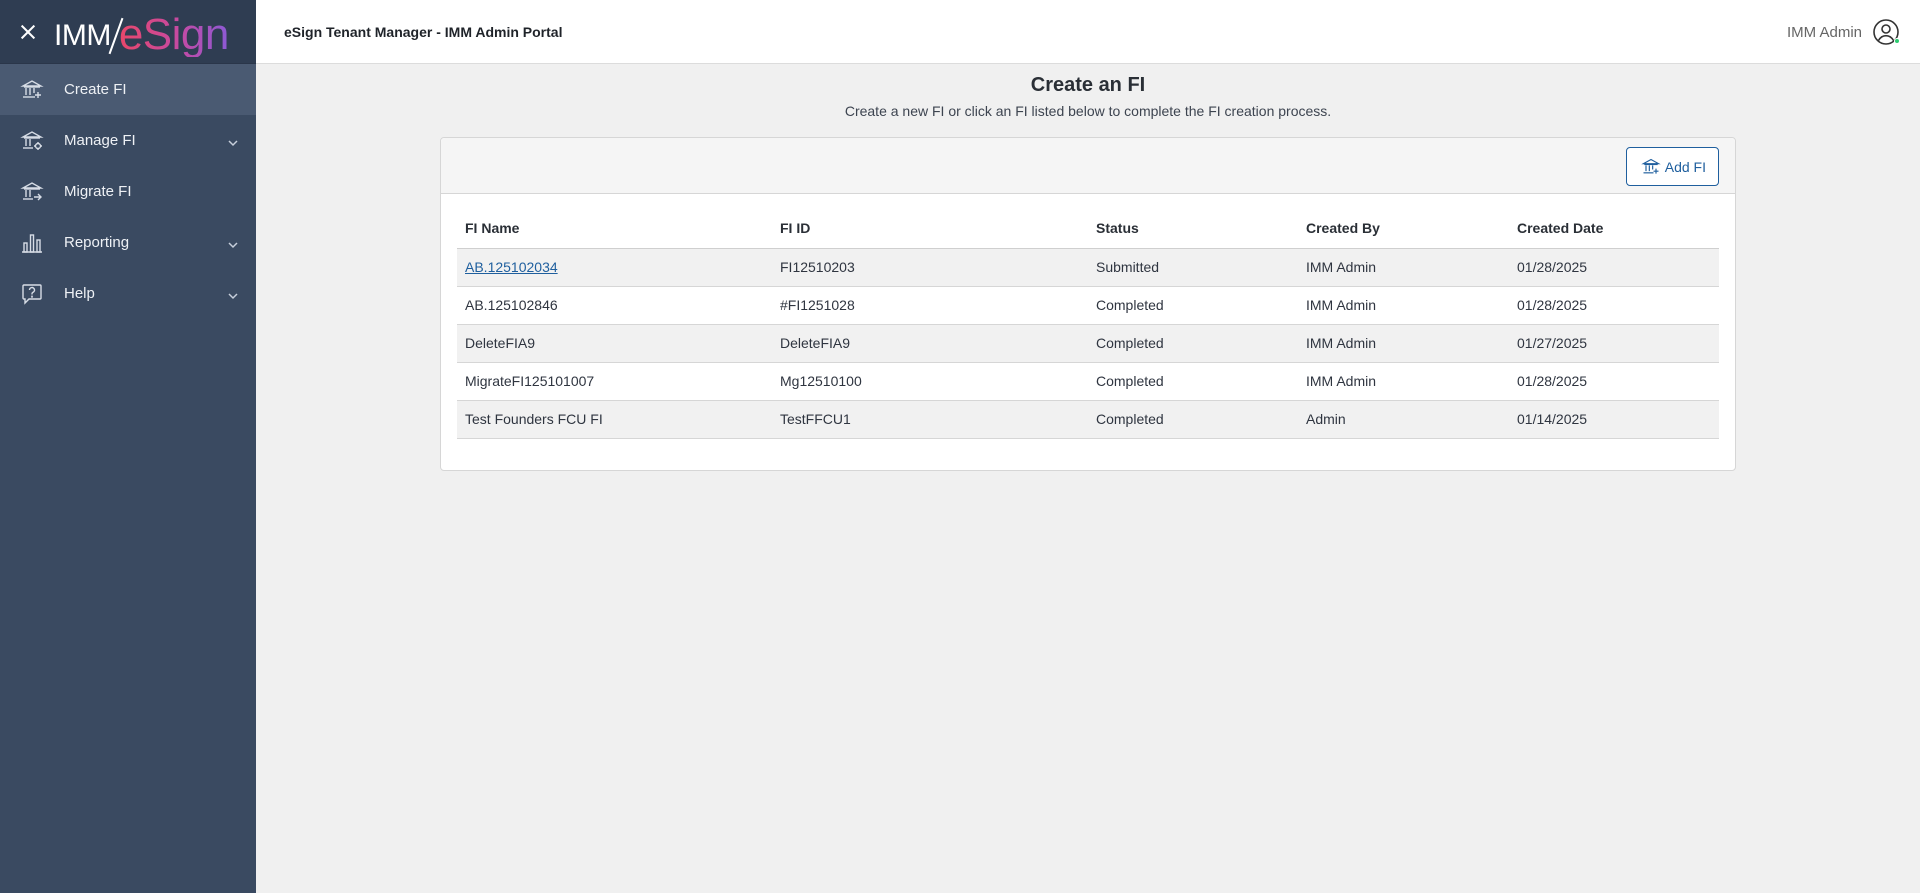 This screenshot has width=1920, height=893. Describe the element at coordinates (79, 293) in the screenshot. I see `sidebar-item-label: Help` at that location.